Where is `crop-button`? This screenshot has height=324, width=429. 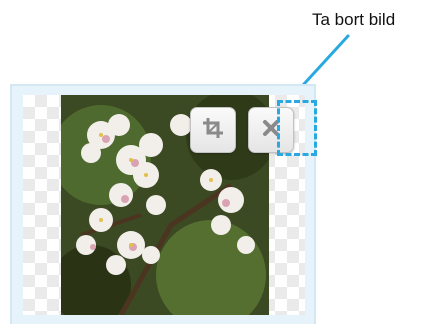
crop-button is located at coordinates (213, 130).